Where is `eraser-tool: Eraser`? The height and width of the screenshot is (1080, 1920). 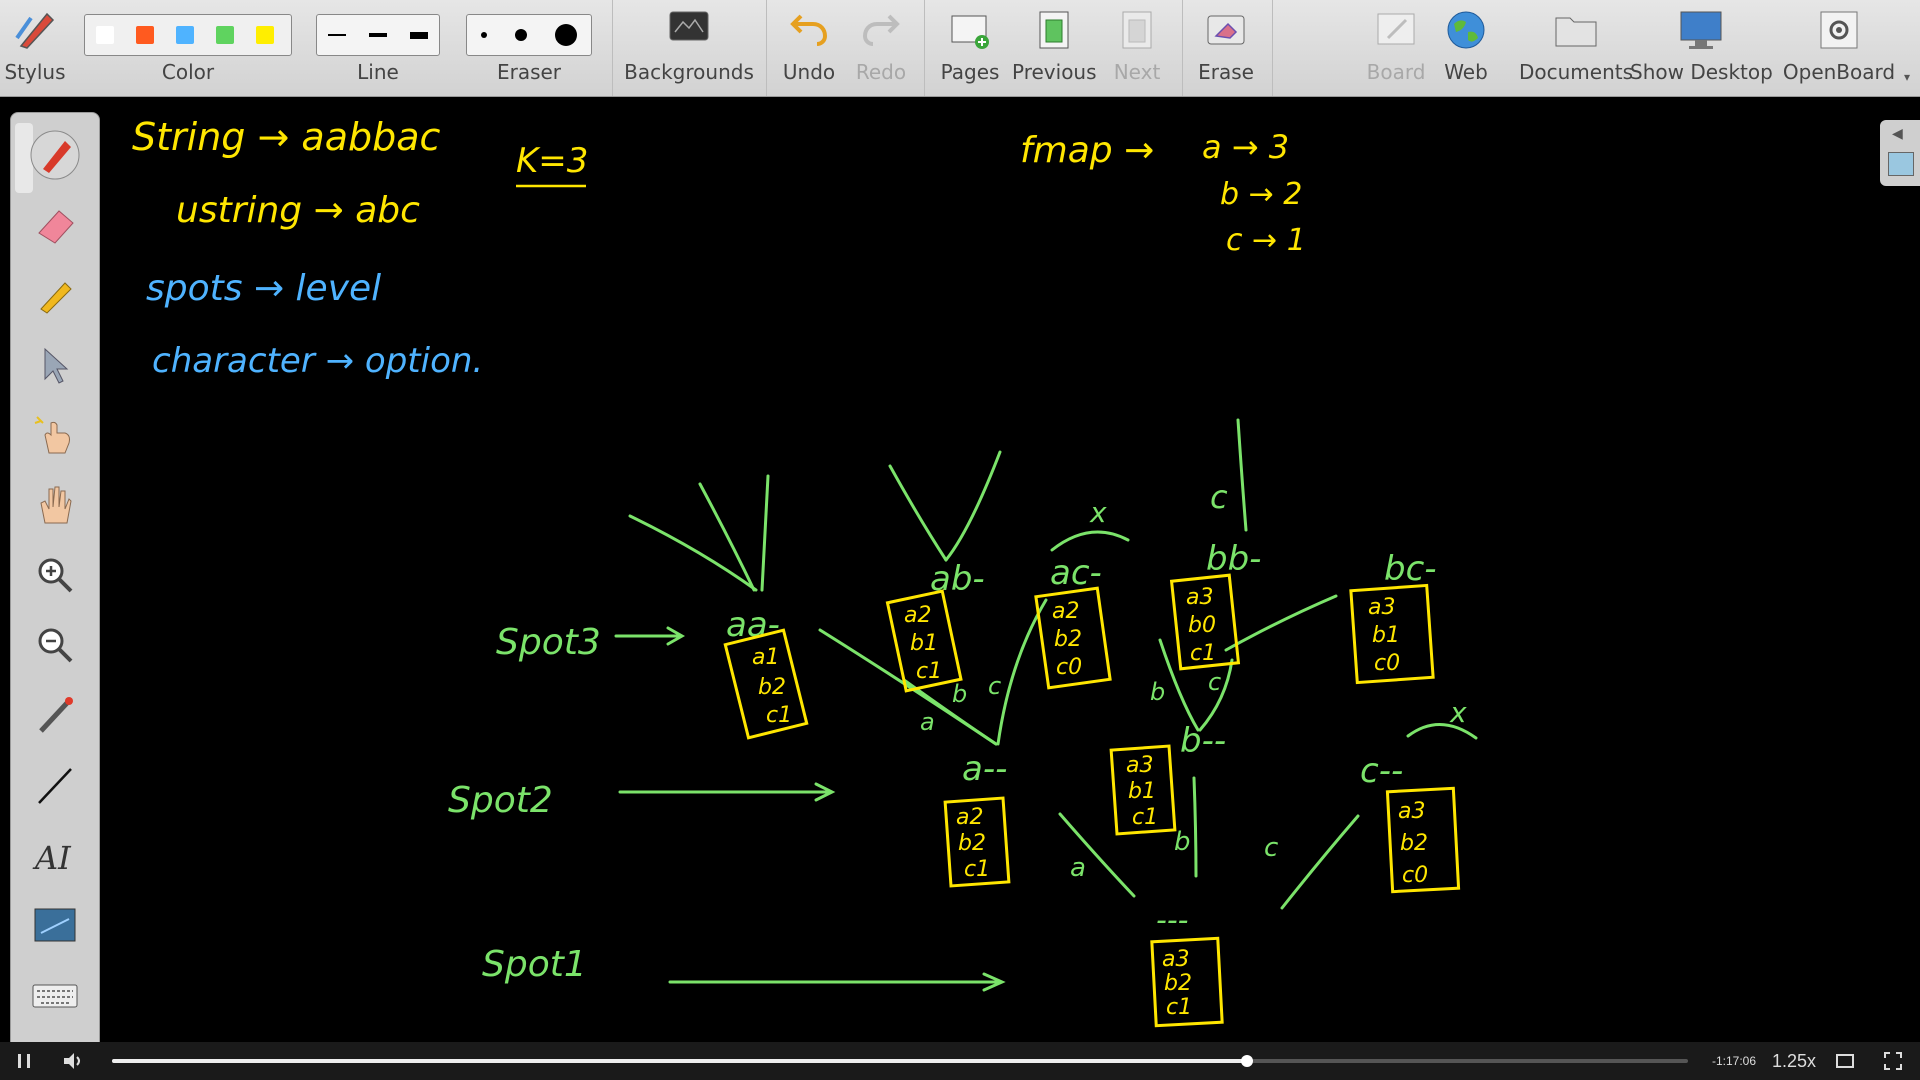
eraser-tool: Eraser is located at coordinates (529, 48).